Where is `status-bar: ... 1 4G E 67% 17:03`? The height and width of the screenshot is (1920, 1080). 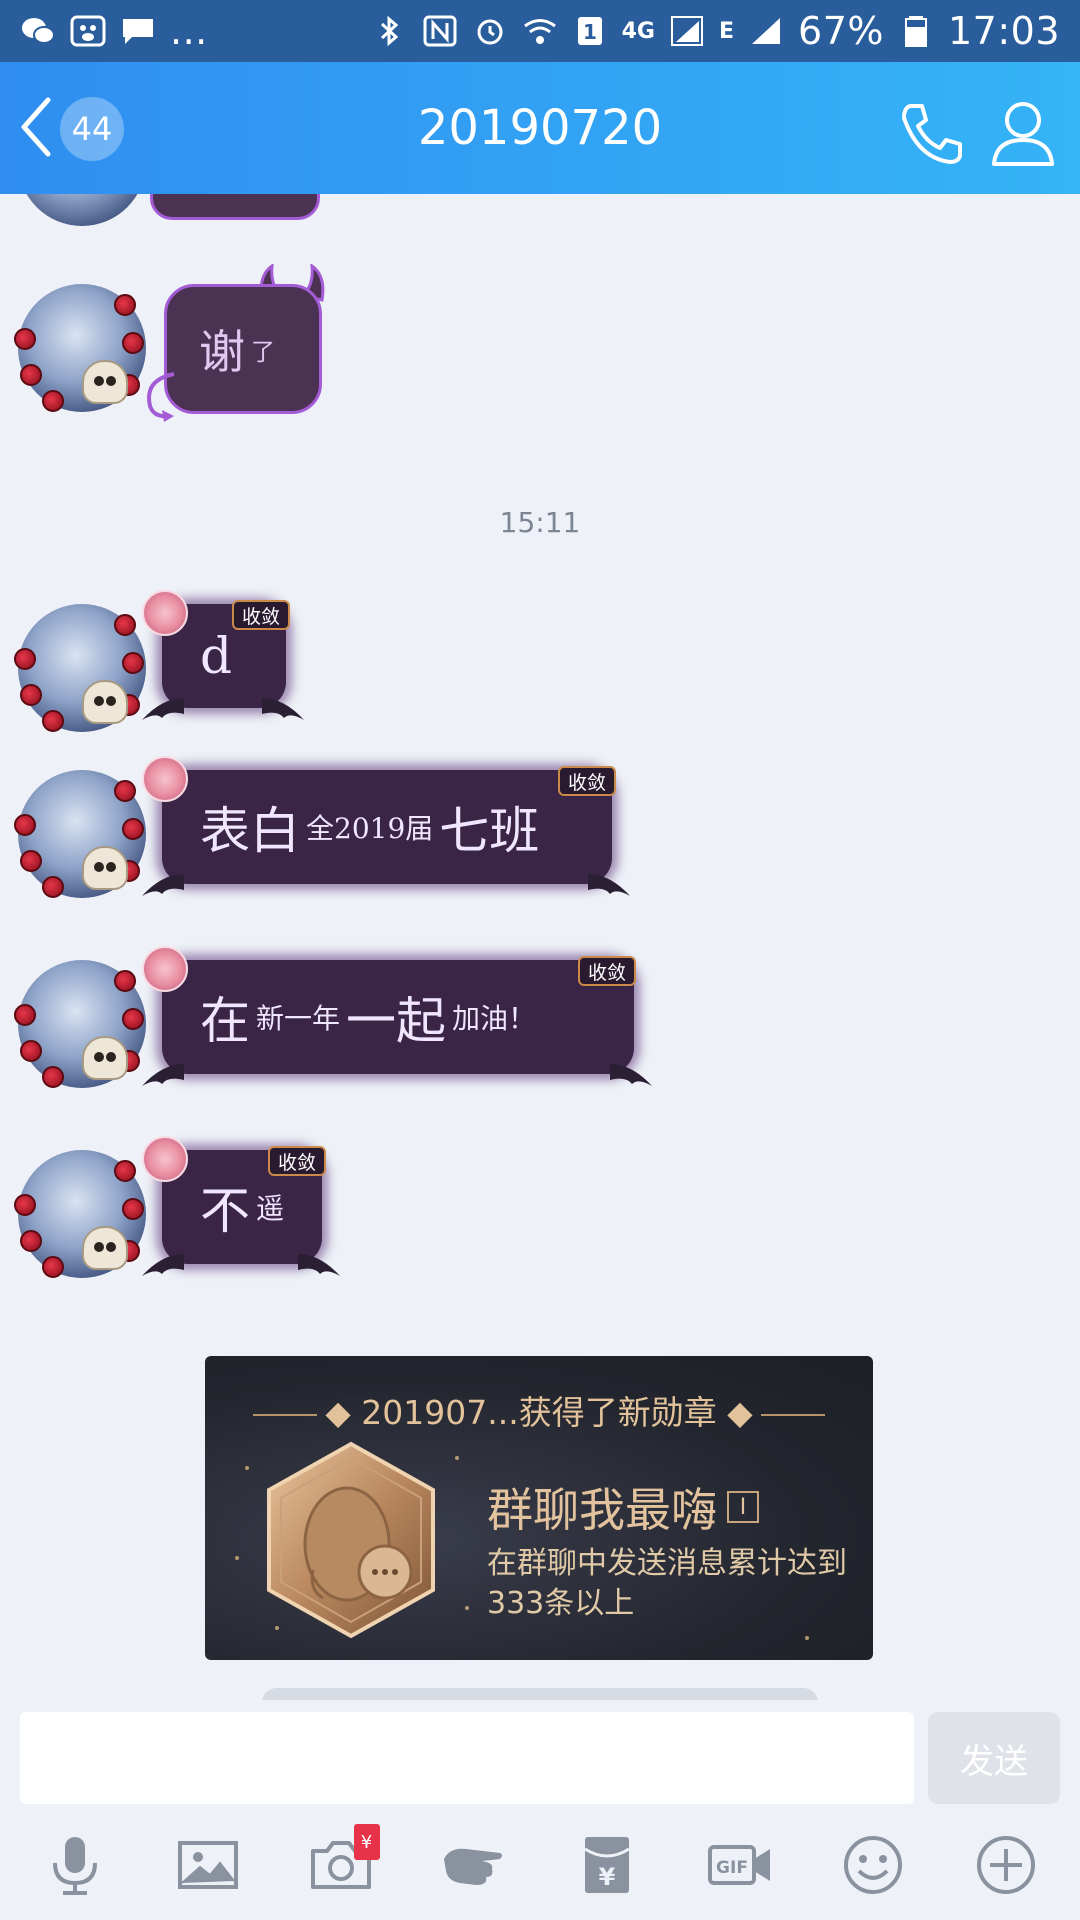 status-bar: ... 1 4G E 67% 17:03 is located at coordinates (540, 31).